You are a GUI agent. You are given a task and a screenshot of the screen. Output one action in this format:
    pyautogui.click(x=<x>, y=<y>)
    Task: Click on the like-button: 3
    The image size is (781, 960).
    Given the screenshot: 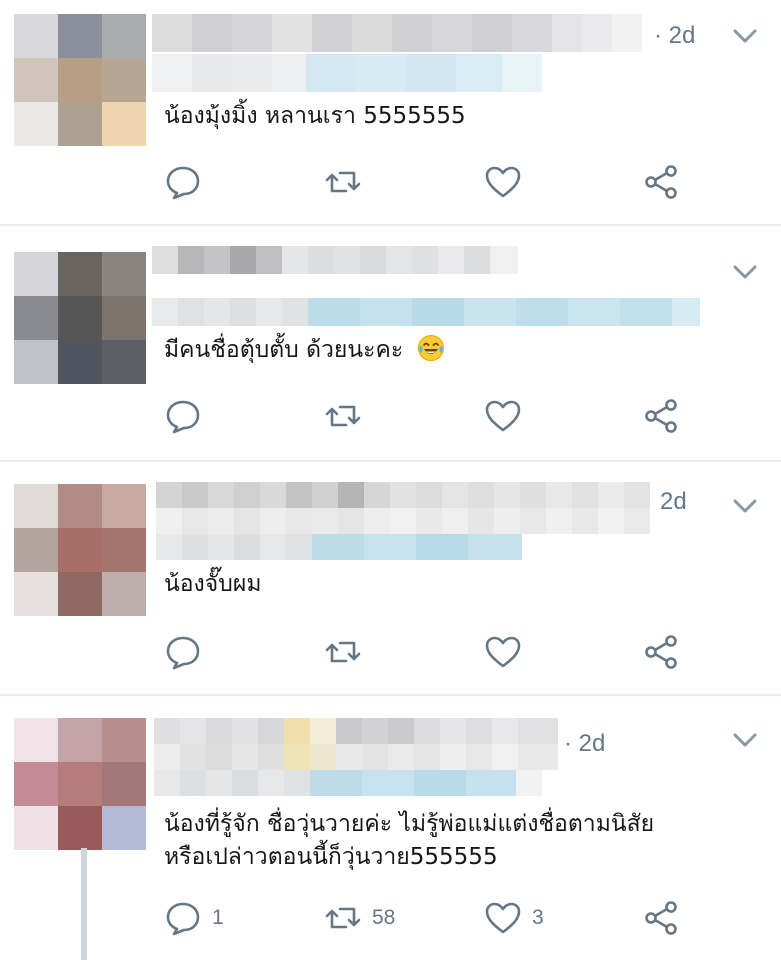 What is the action you would take?
    pyautogui.click(x=514, y=918)
    